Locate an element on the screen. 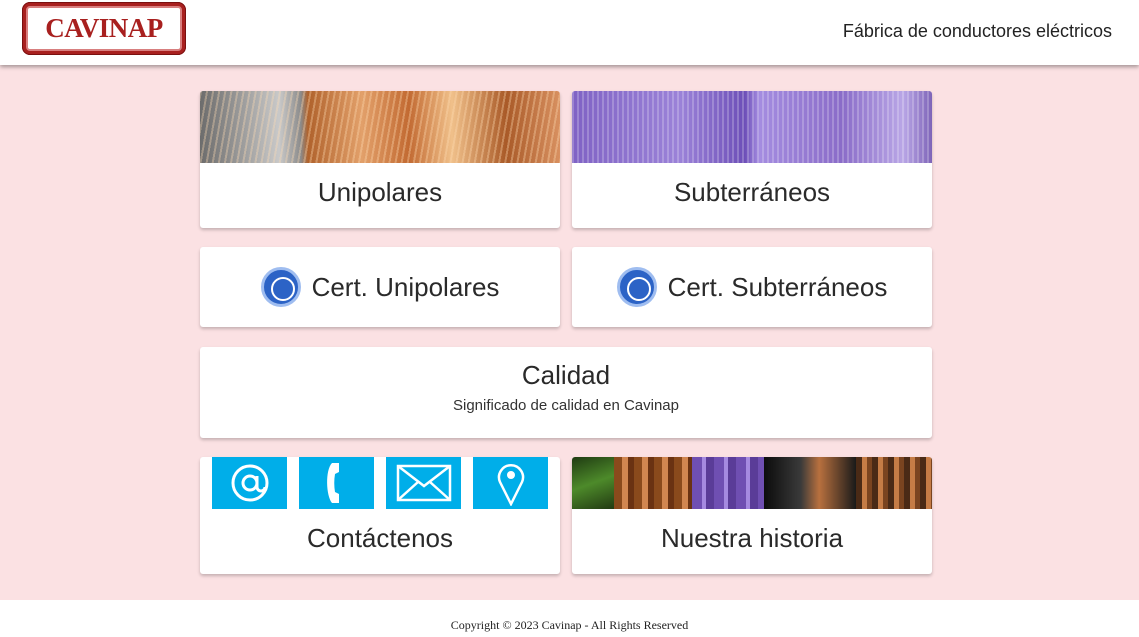 Image resolution: width=1139 pixels, height=637 pixels. cert-unipolares-title: Cert. Unipolares is located at coordinates (405, 286).